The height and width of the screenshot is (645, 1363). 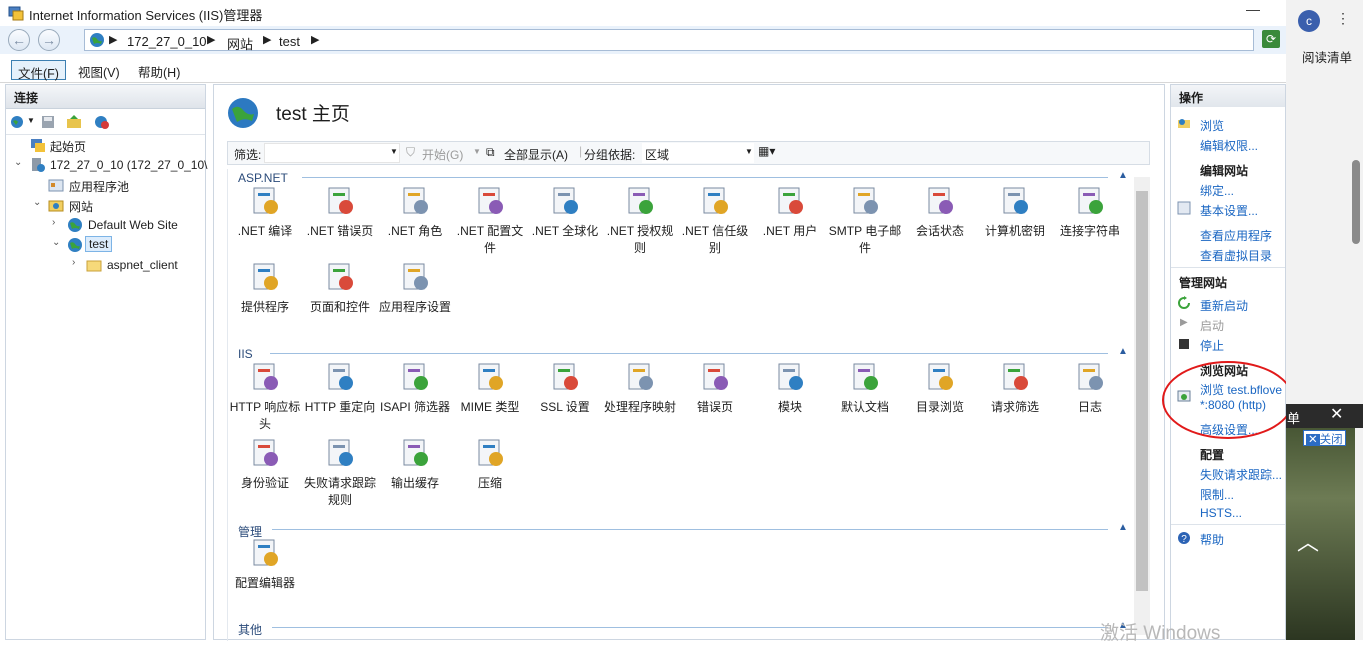 I want to click on tree-item-start-page: 起始页, so click(x=106, y=145).